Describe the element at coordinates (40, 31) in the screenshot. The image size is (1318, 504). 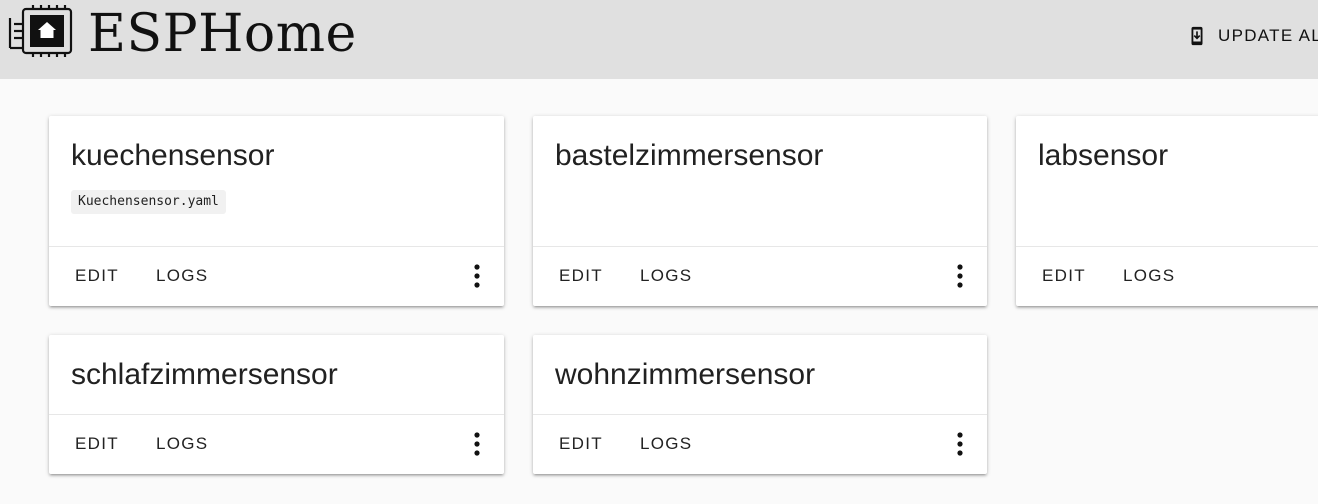
I see `esphome-logo-icon` at that location.